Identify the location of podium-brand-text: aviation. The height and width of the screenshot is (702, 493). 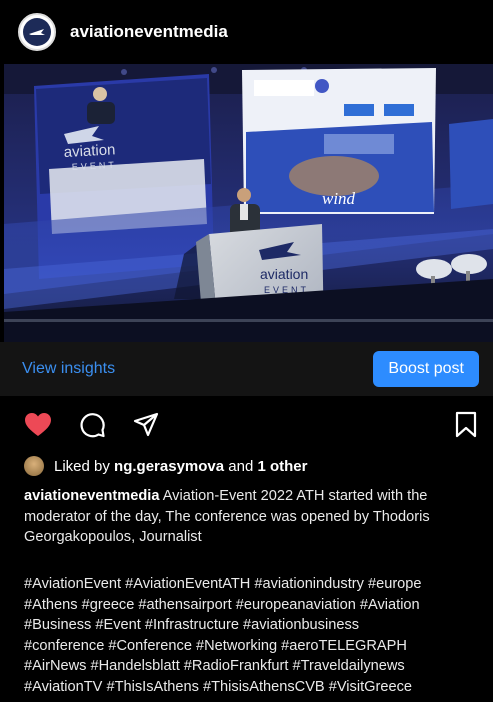
(284, 274).